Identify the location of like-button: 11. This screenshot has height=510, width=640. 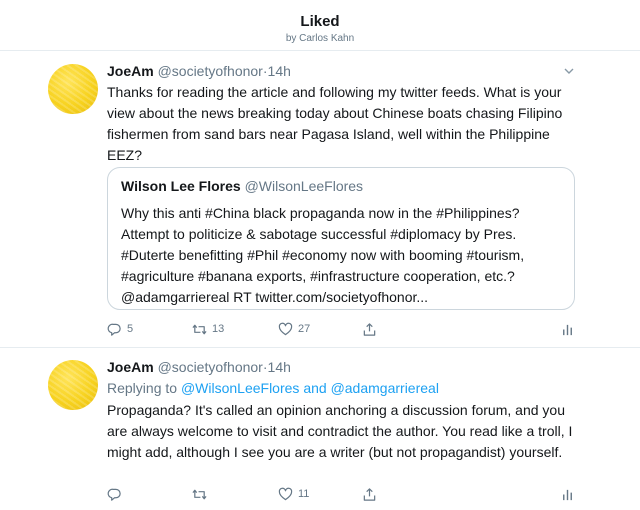
(293, 494).